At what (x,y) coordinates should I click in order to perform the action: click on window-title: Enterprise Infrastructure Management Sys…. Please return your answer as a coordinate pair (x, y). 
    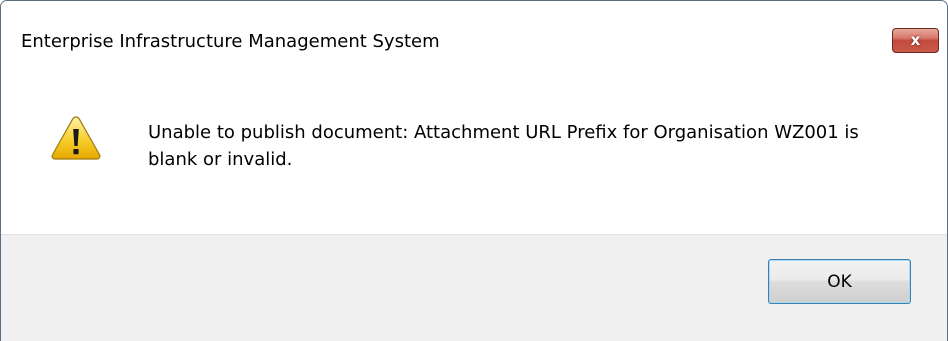
    Looking at the image, I should click on (230, 41).